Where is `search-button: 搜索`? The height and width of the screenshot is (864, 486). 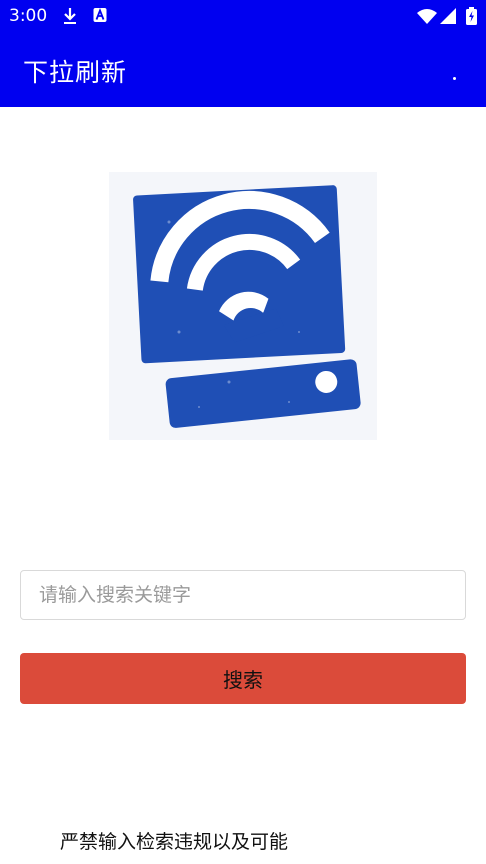
search-button: 搜索 is located at coordinates (243, 678).